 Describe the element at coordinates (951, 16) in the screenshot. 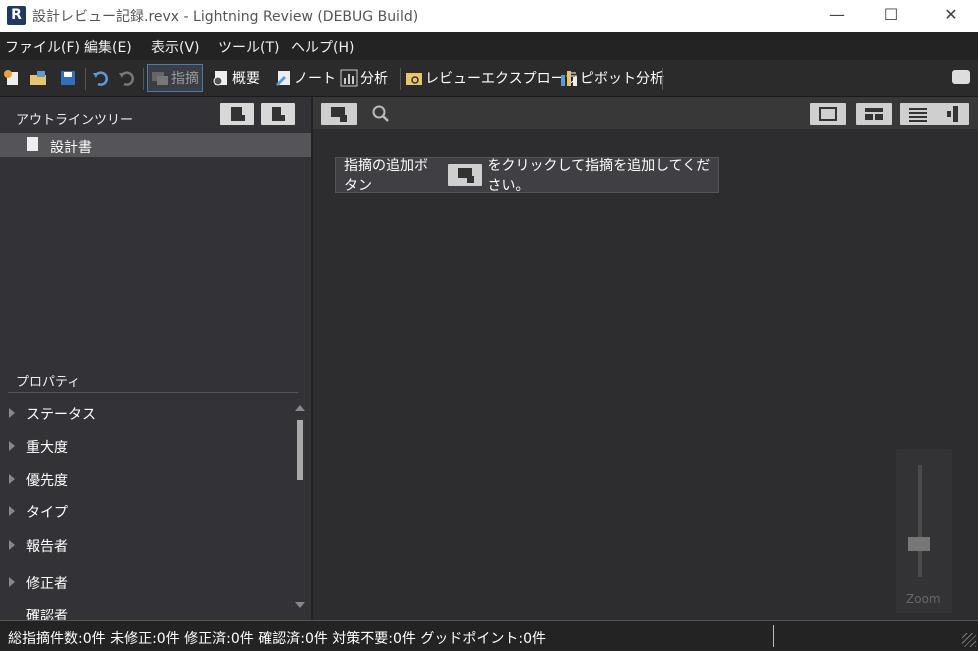

I see `close-button: ✕` at that location.